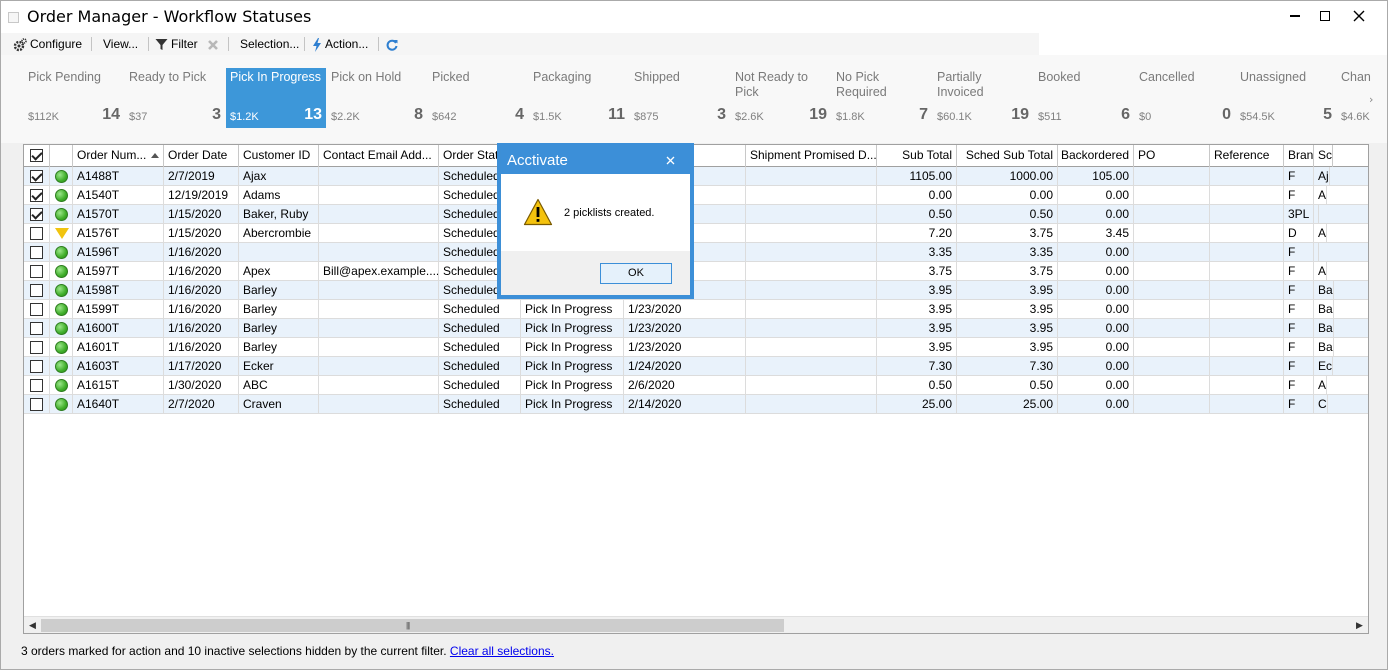 The width and height of the screenshot is (1388, 670). Describe the element at coordinates (670, 160) in the screenshot. I see `dialog-close-button` at that location.